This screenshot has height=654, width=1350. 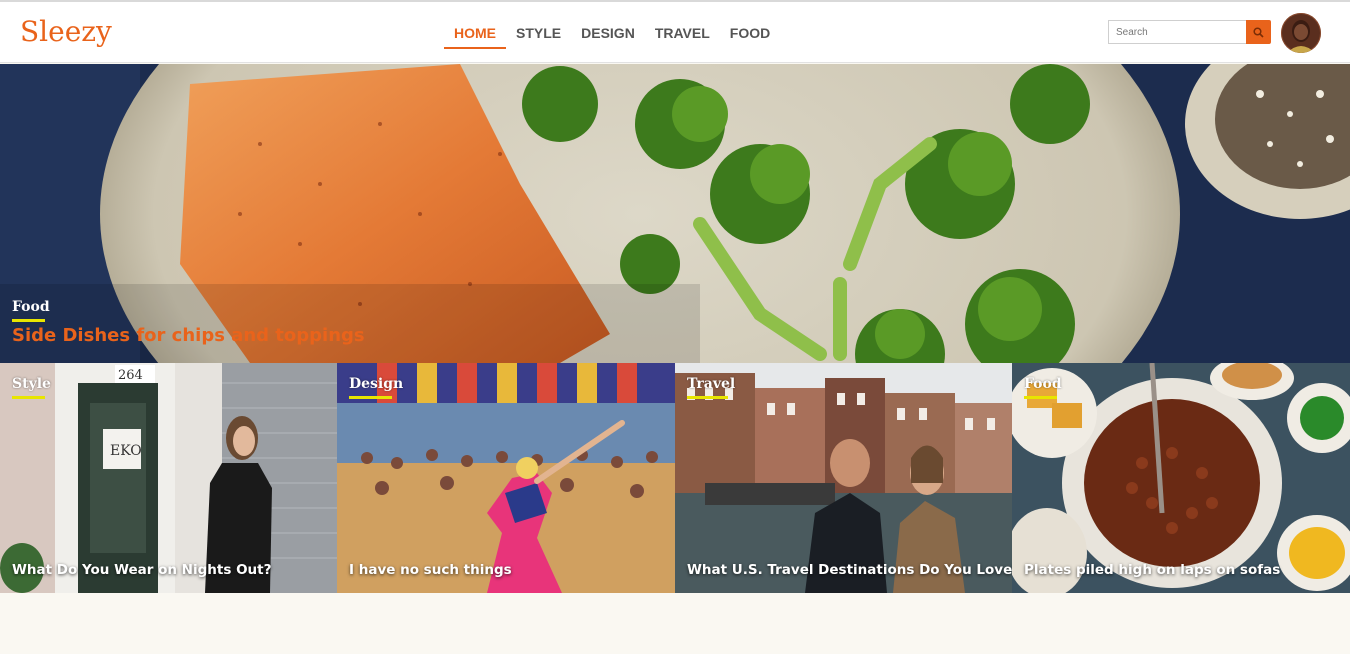 I want to click on main-nav: HOME STYLE DESIGN TRAVEL FOOD, so click(x=612, y=32).